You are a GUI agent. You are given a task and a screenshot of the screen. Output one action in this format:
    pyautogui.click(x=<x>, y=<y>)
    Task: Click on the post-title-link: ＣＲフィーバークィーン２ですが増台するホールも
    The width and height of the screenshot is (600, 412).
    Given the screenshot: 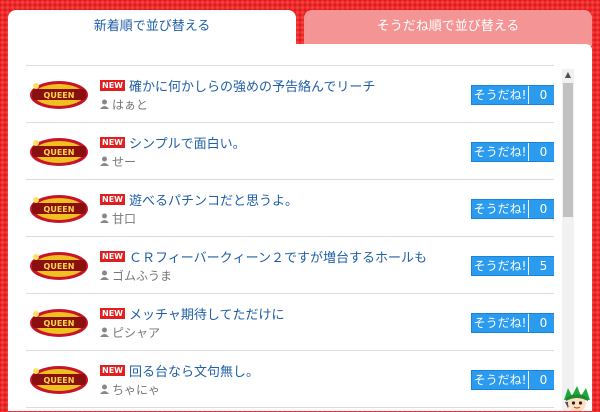 What is the action you would take?
    pyautogui.click(x=278, y=256)
    